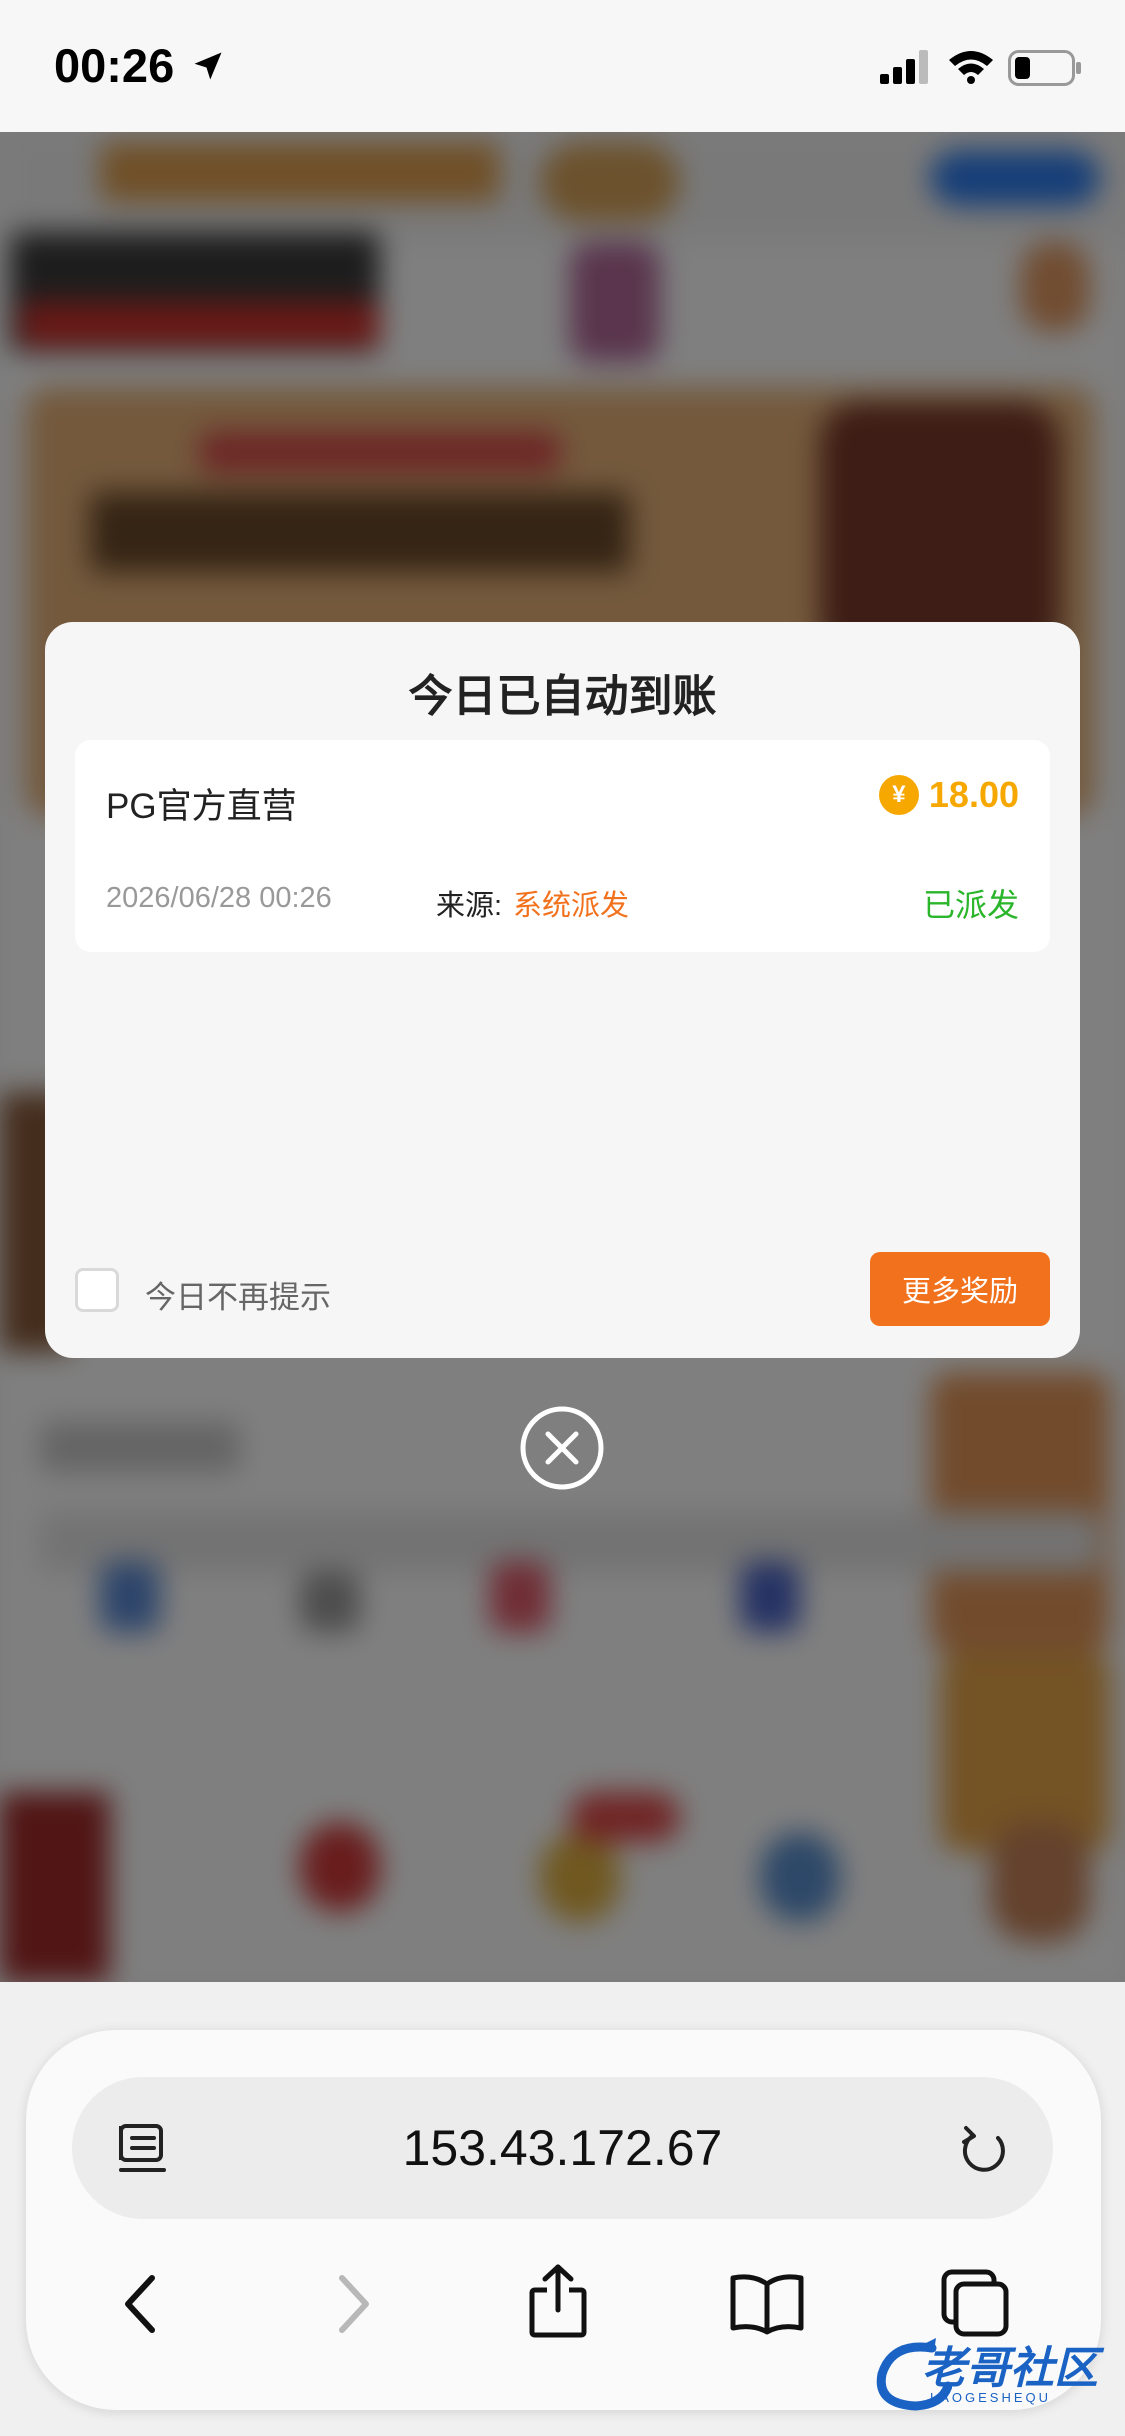 The height and width of the screenshot is (2436, 1125). I want to click on address-bar: 153.43.172.67, so click(562, 2148).